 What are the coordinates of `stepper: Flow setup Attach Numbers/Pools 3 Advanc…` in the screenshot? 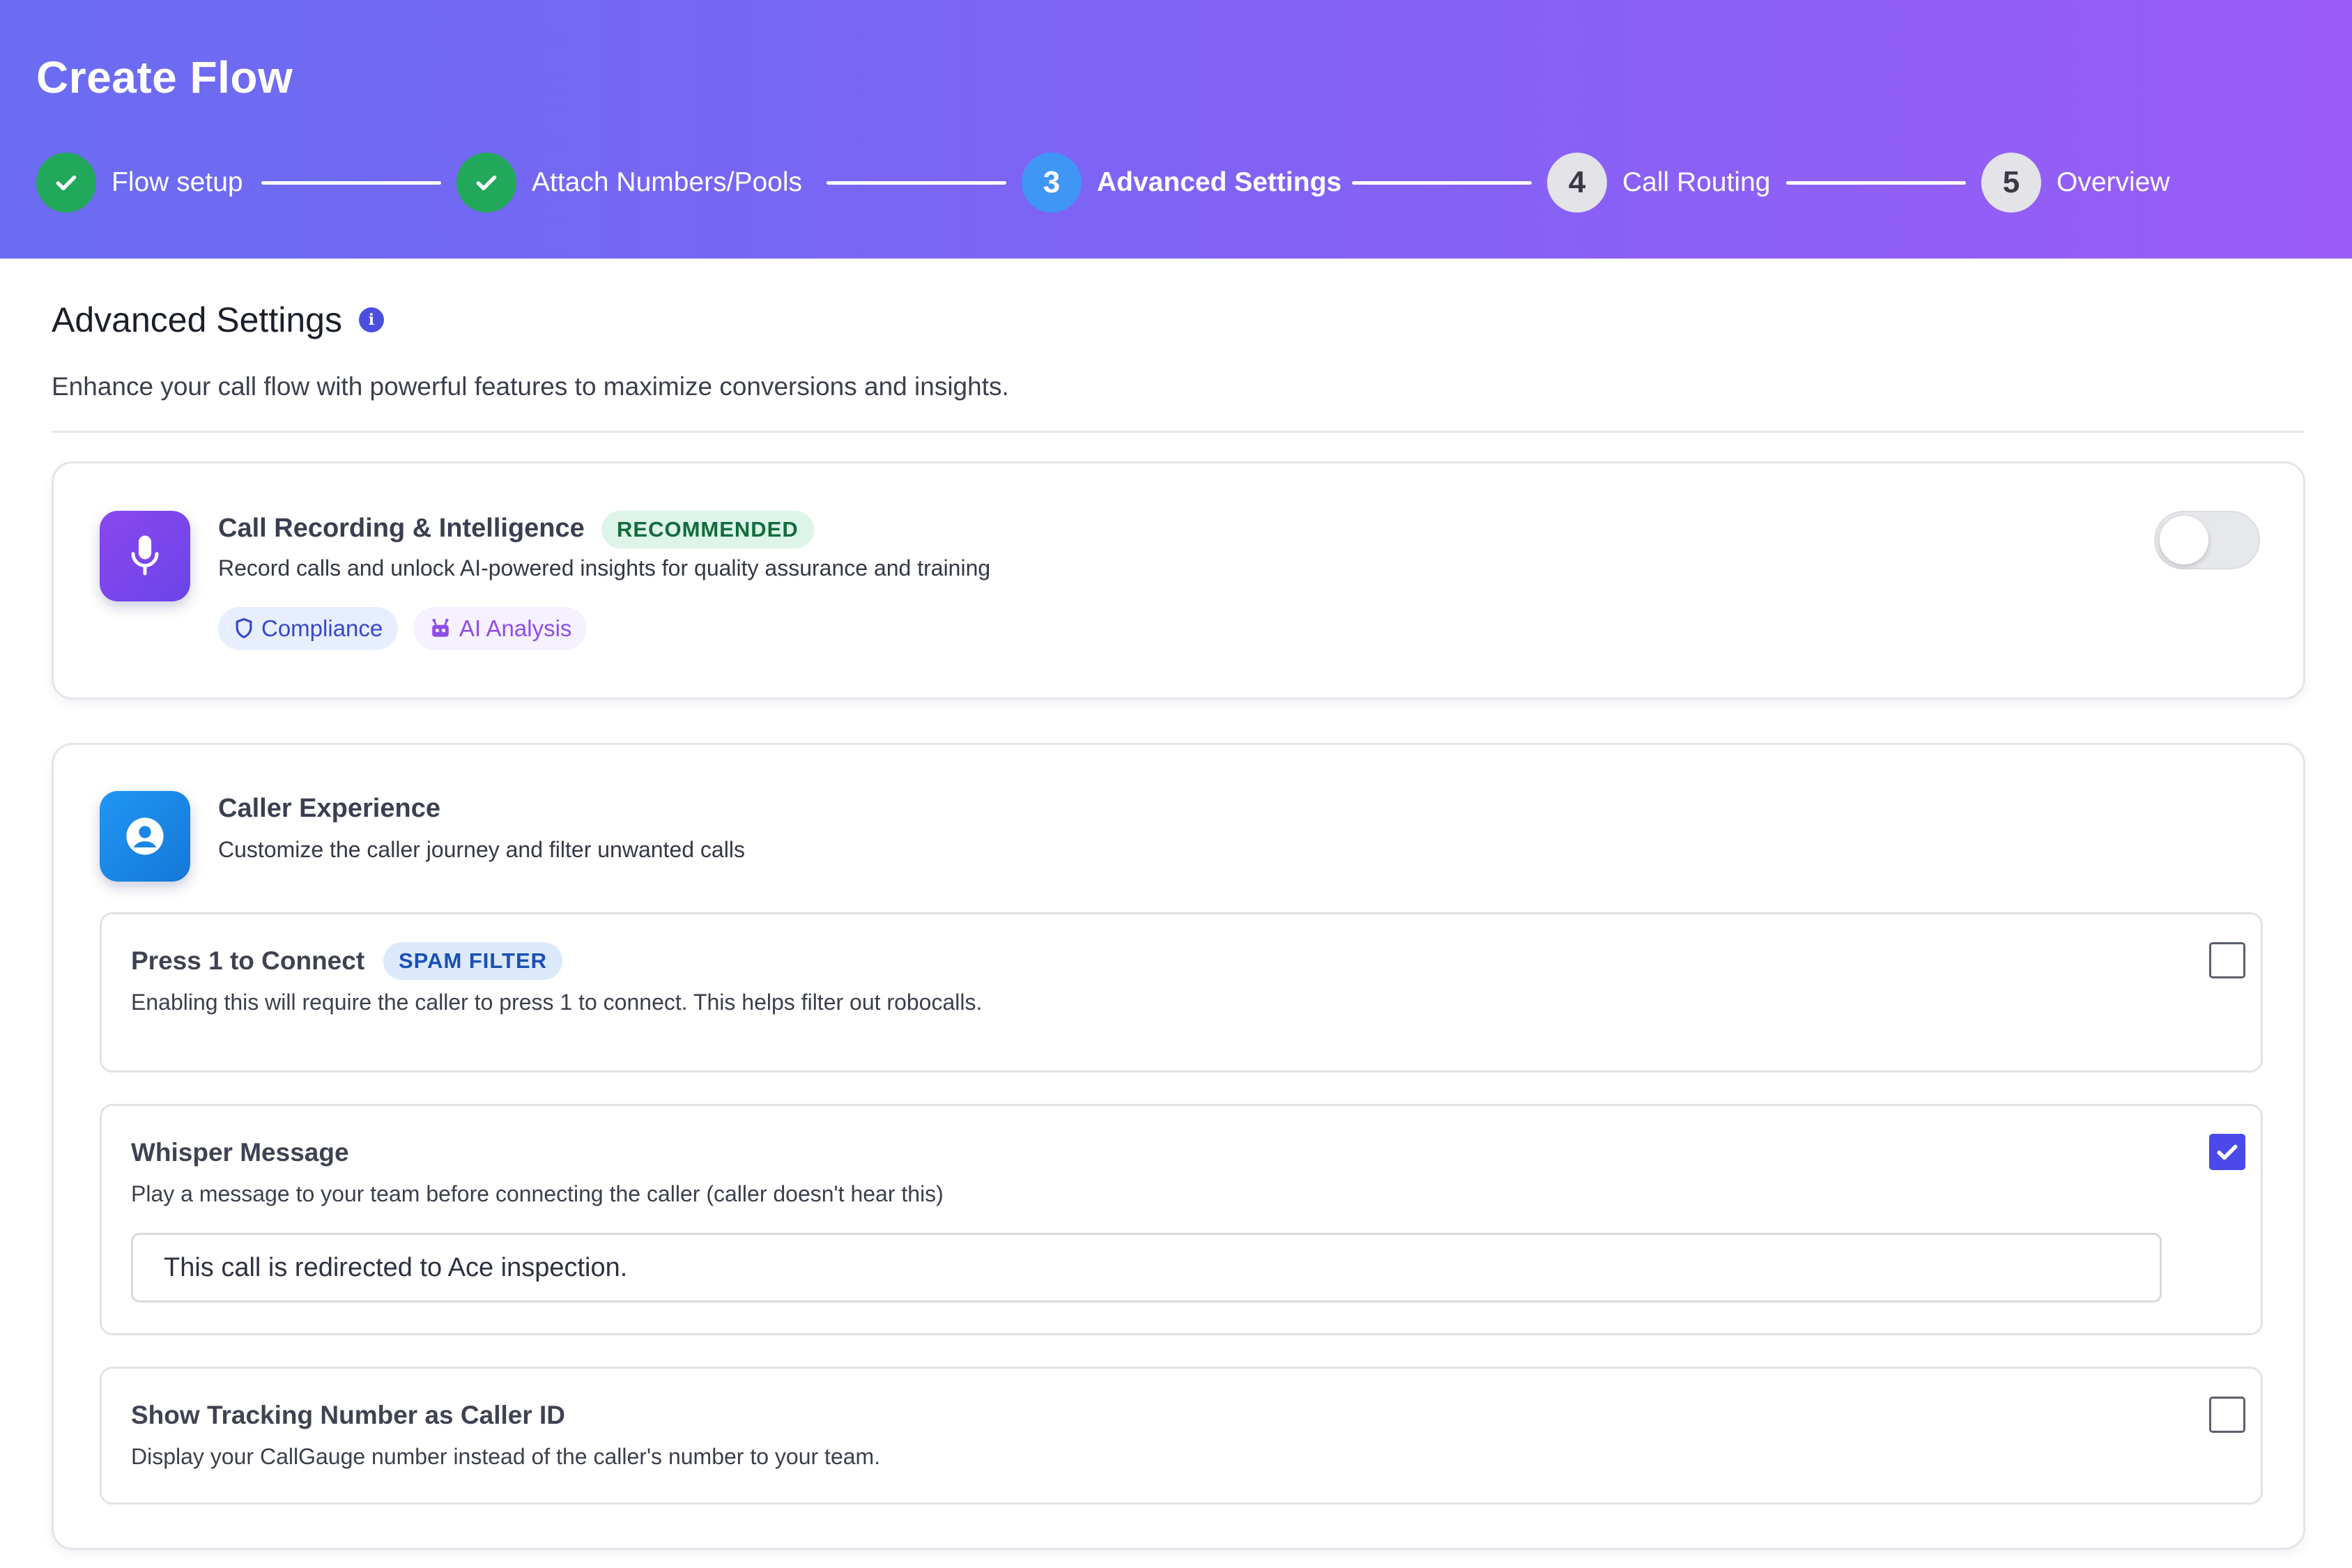 It's located at (1176, 182).